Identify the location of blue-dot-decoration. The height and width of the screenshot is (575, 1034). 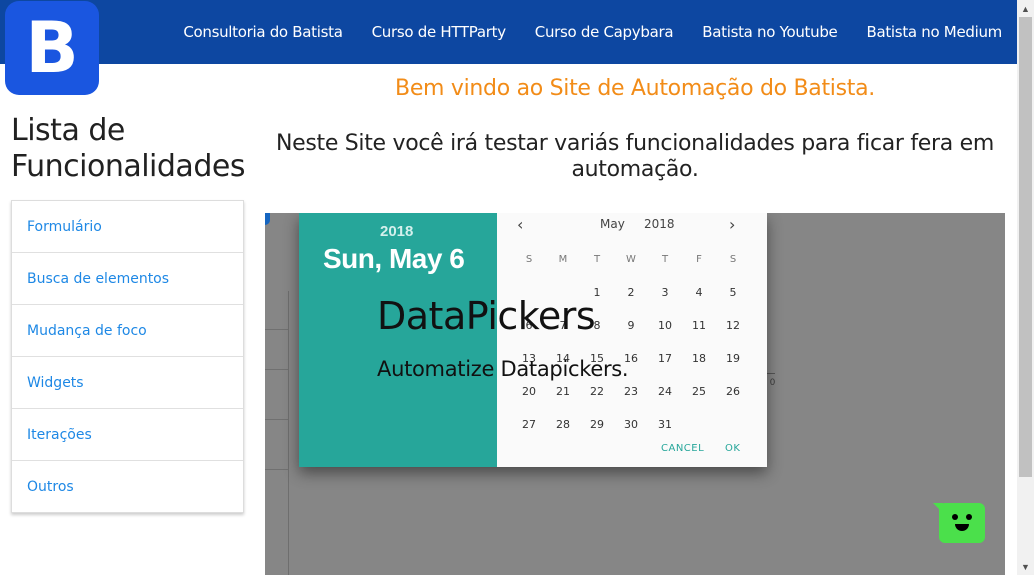
(267, 219).